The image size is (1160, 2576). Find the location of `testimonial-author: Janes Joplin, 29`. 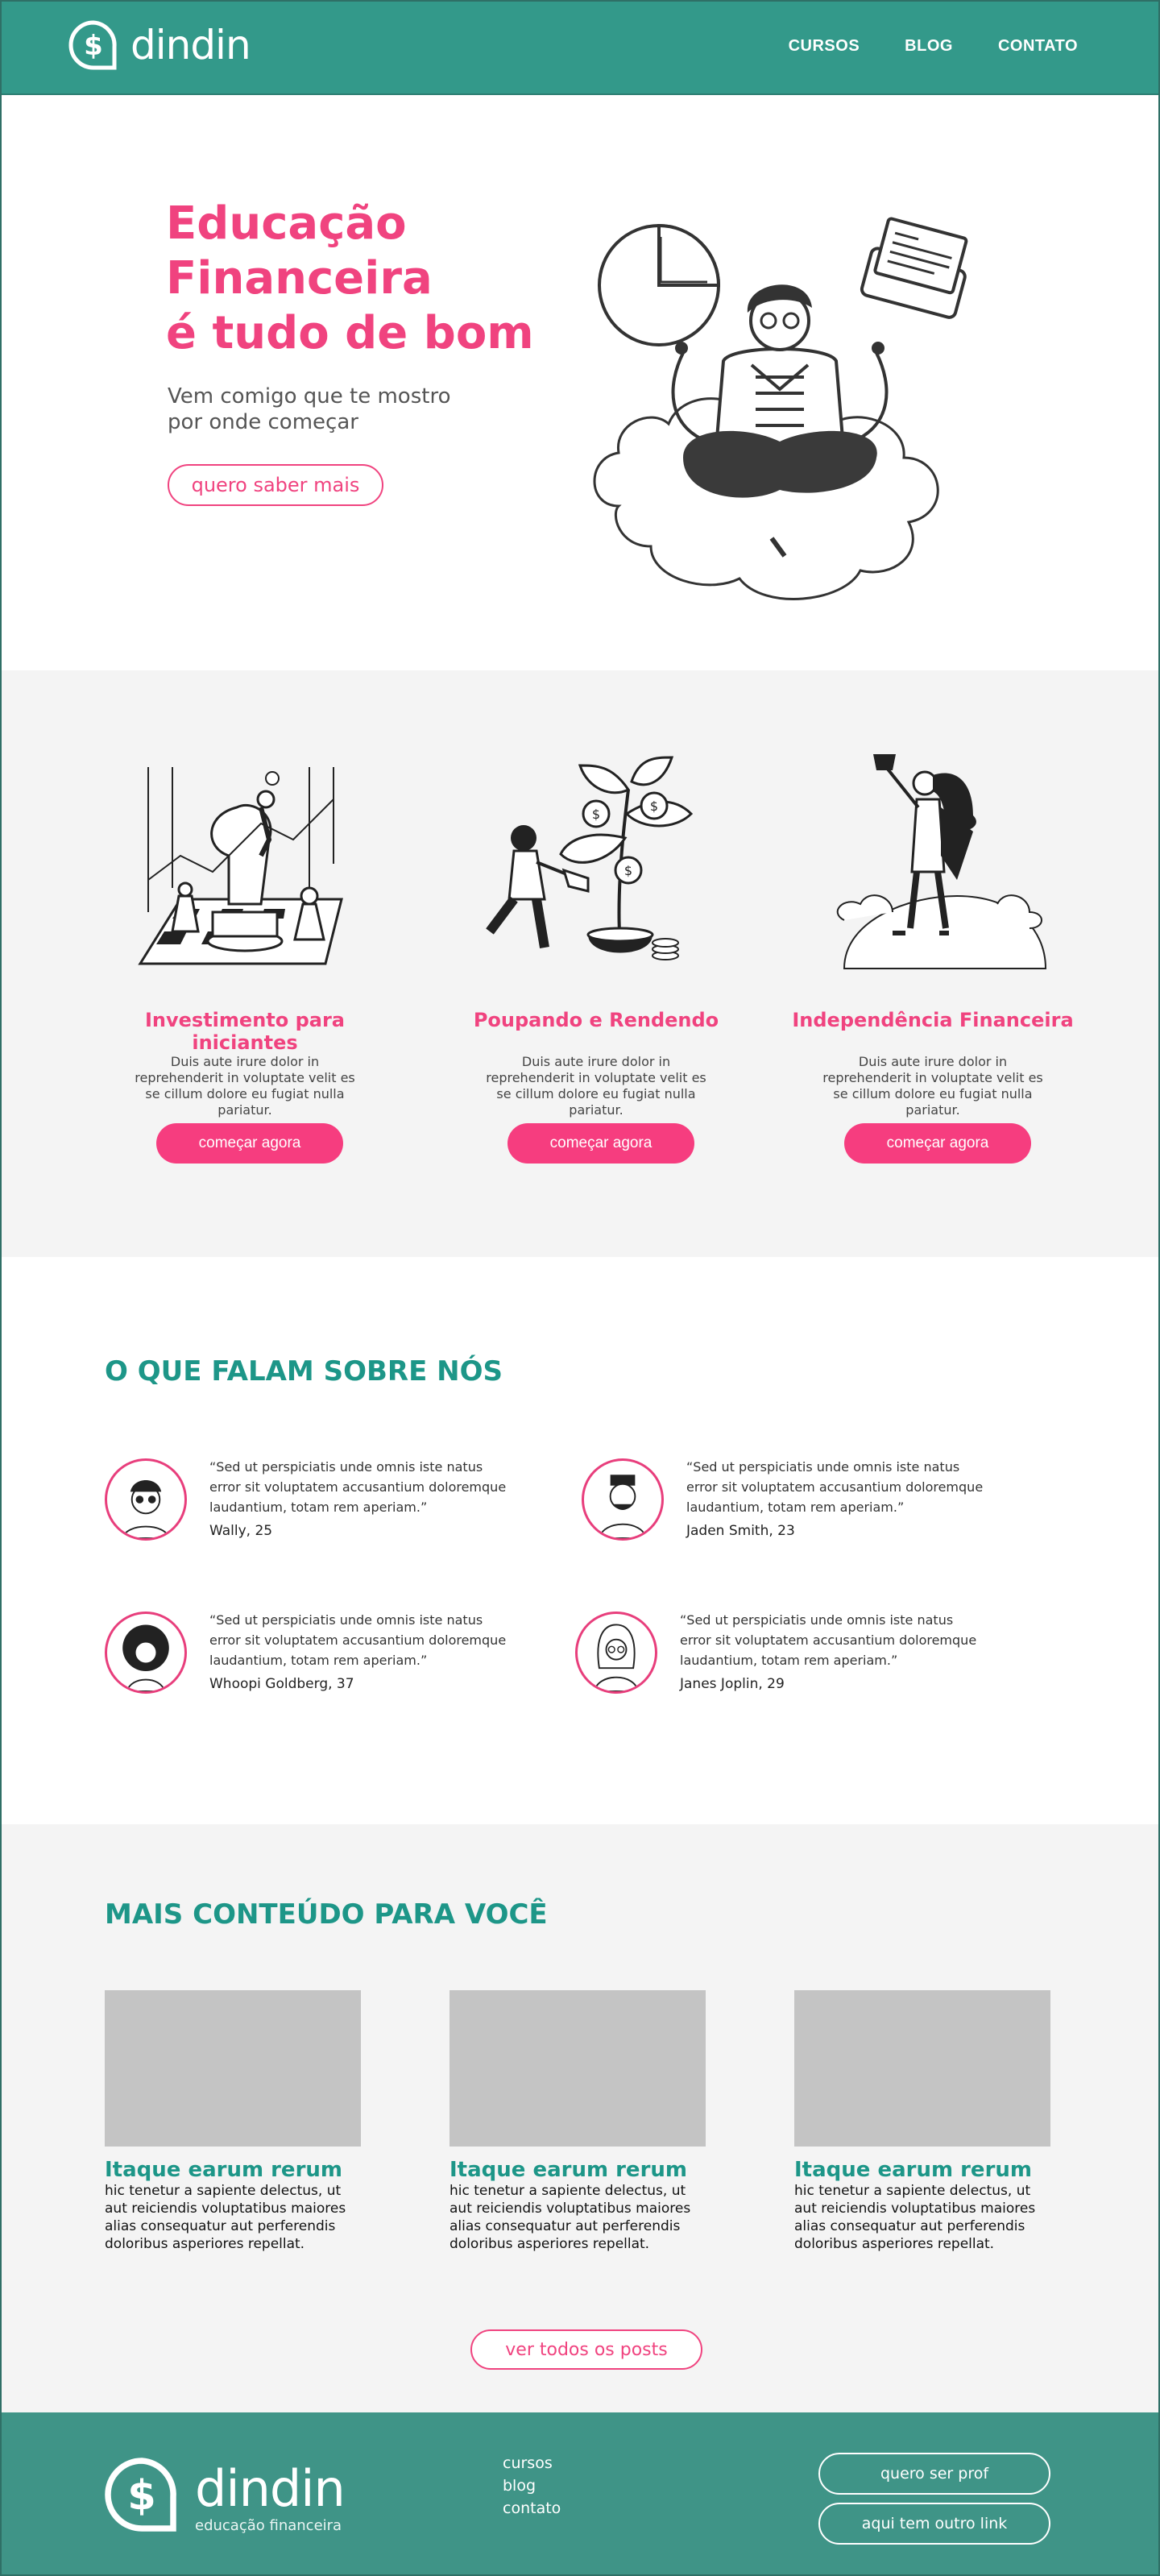

testimonial-author: Janes Joplin, 29 is located at coordinates (733, 1684).